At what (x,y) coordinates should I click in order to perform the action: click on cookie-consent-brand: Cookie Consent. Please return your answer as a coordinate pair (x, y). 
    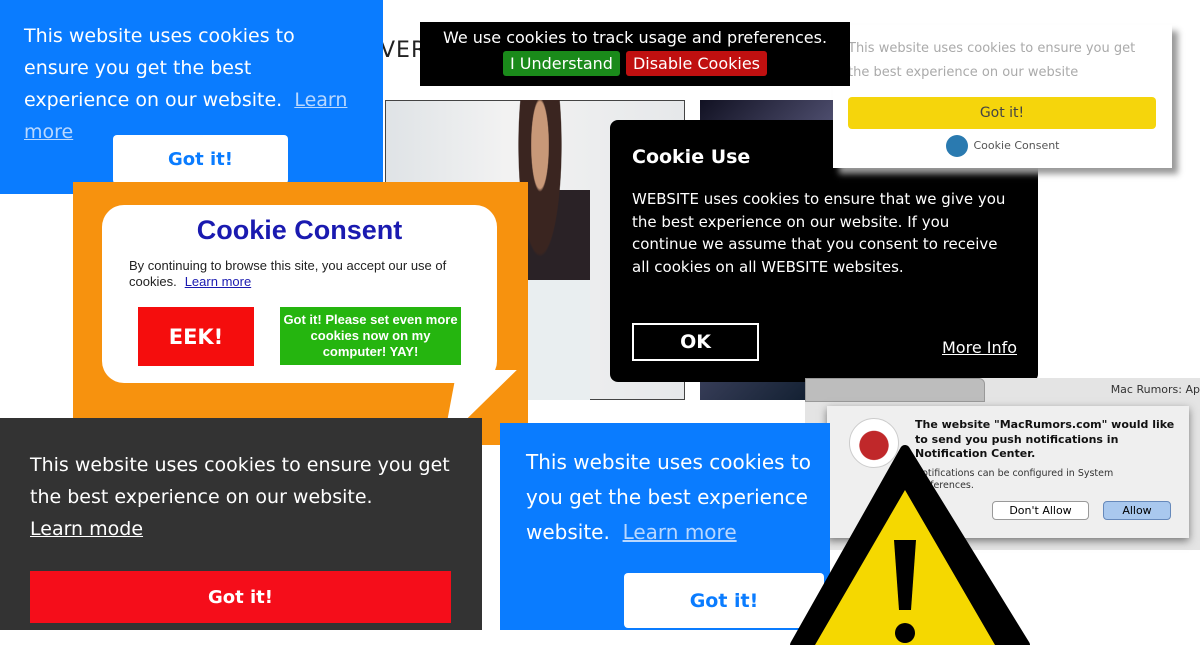
    Looking at the image, I should click on (1002, 146).